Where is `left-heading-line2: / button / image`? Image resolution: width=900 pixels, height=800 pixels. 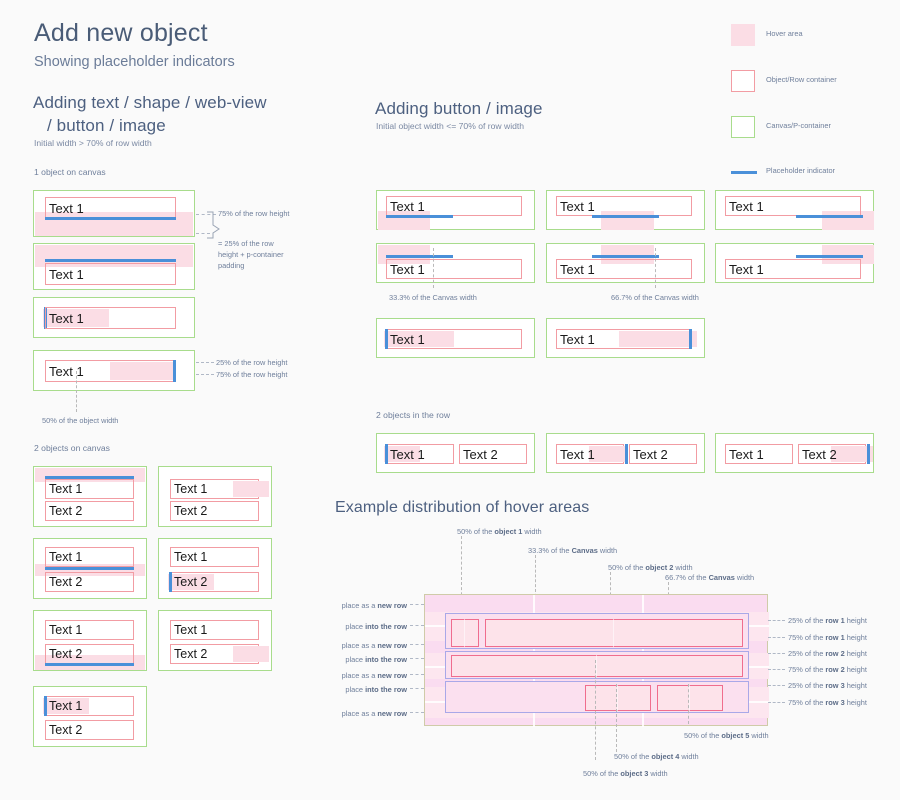
left-heading-line2: / button / image is located at coordinates (106, 125).